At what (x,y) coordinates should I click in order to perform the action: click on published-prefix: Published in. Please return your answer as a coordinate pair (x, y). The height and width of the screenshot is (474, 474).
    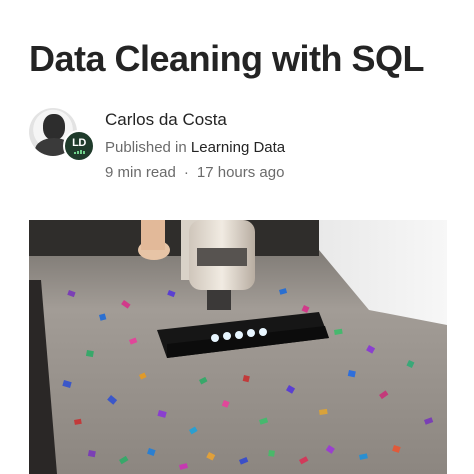
    Looking at the image, I should click on (146, 147).